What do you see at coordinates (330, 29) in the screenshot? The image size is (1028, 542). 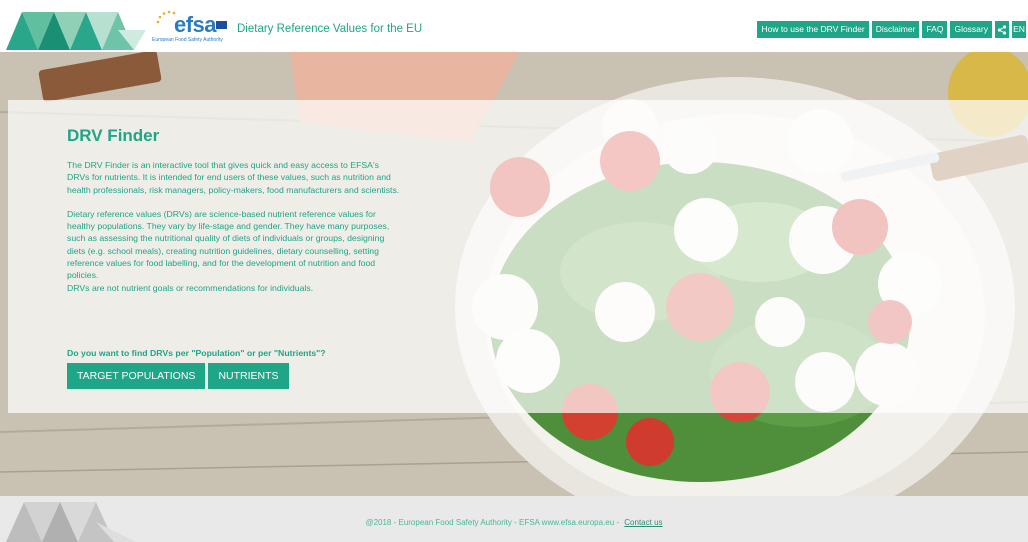 I see `site-title: Dietary Reference Values for the EU` at bounding box center [330, 29].